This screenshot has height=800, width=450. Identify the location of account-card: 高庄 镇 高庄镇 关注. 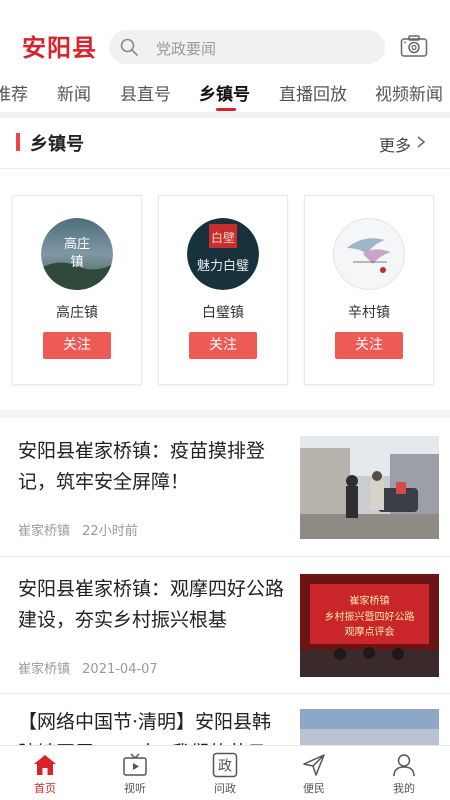
(77, 290).